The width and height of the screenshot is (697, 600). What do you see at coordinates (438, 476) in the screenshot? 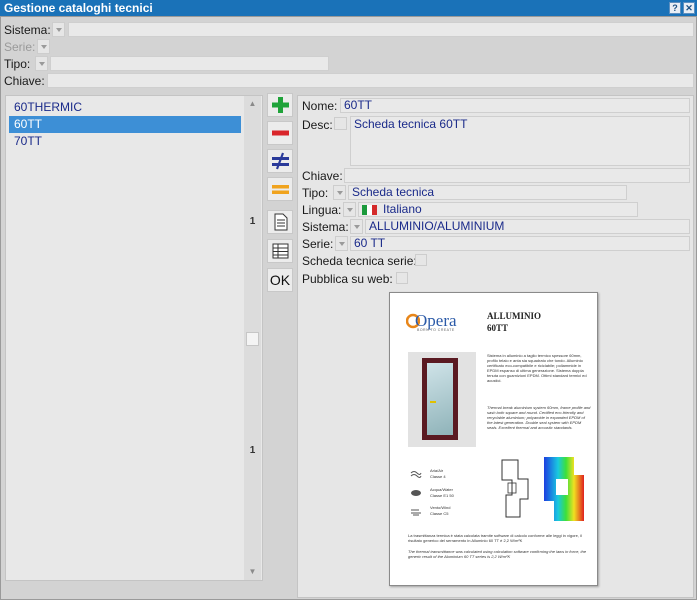
I see `perf-class: Classe 4` at bounding box center [438, 476].